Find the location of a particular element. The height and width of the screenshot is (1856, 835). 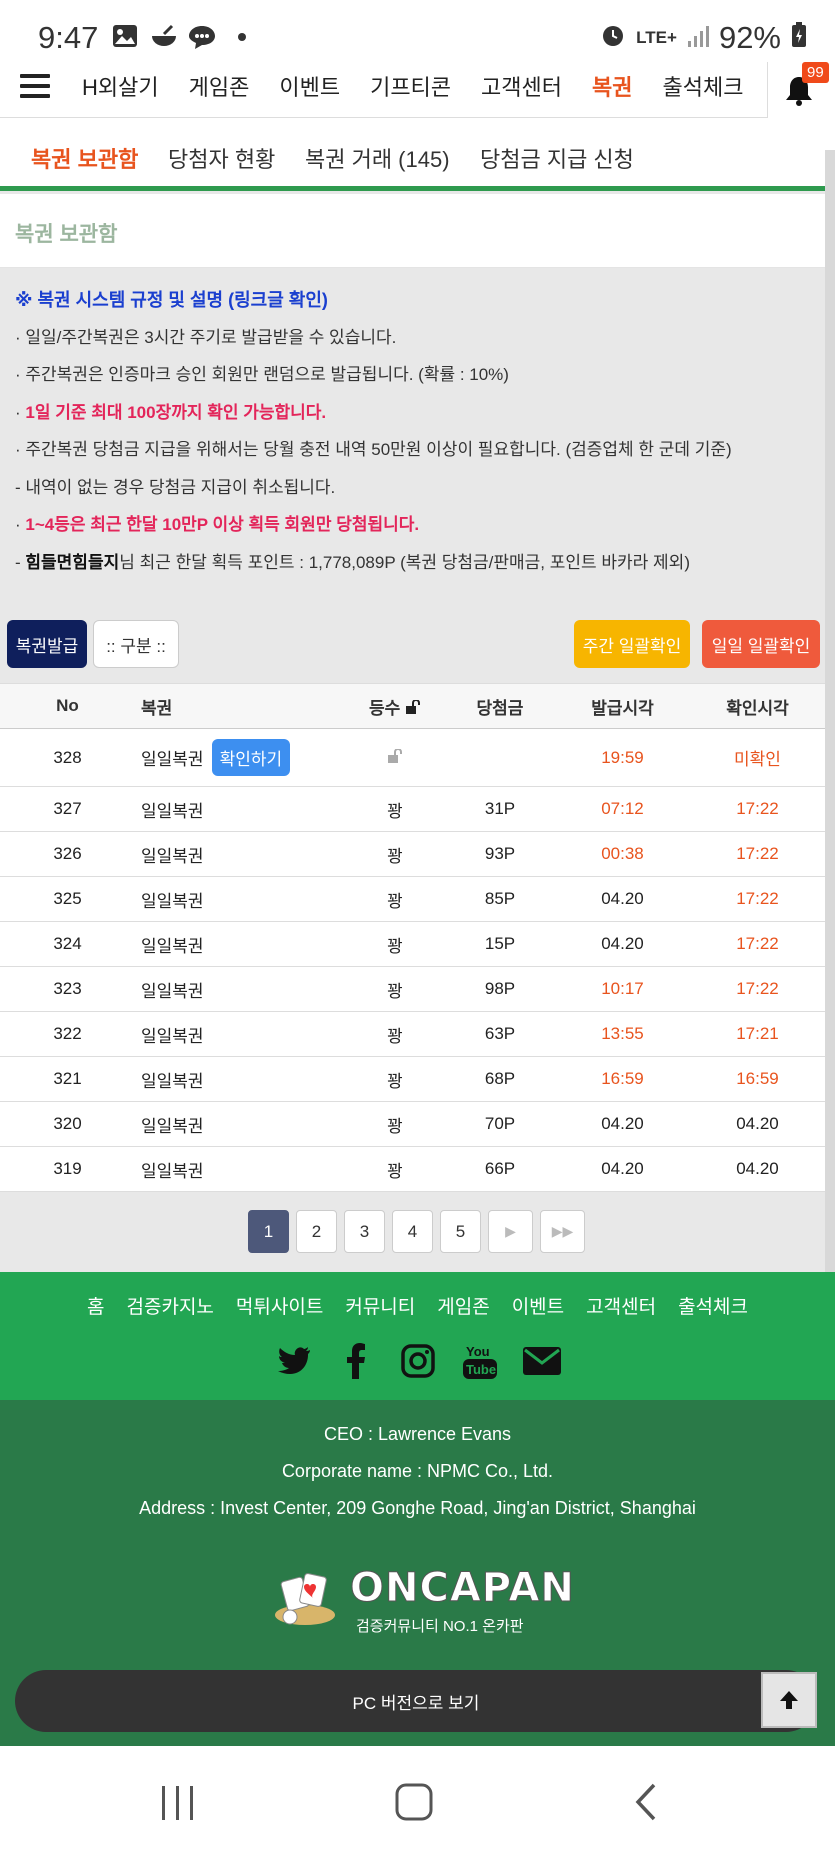

chat-icon is located at coordinates (202, 37).